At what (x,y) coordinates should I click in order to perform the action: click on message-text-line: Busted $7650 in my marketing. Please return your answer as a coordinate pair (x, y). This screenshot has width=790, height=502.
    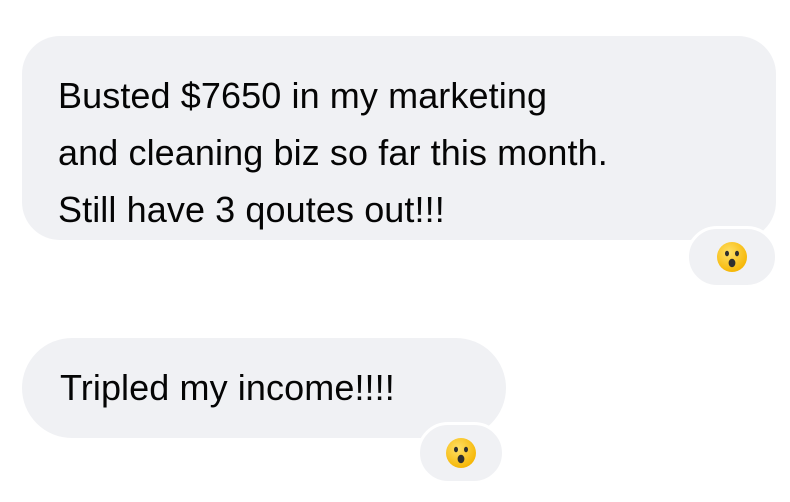
    Looking at the image, I should click on (303, 95).